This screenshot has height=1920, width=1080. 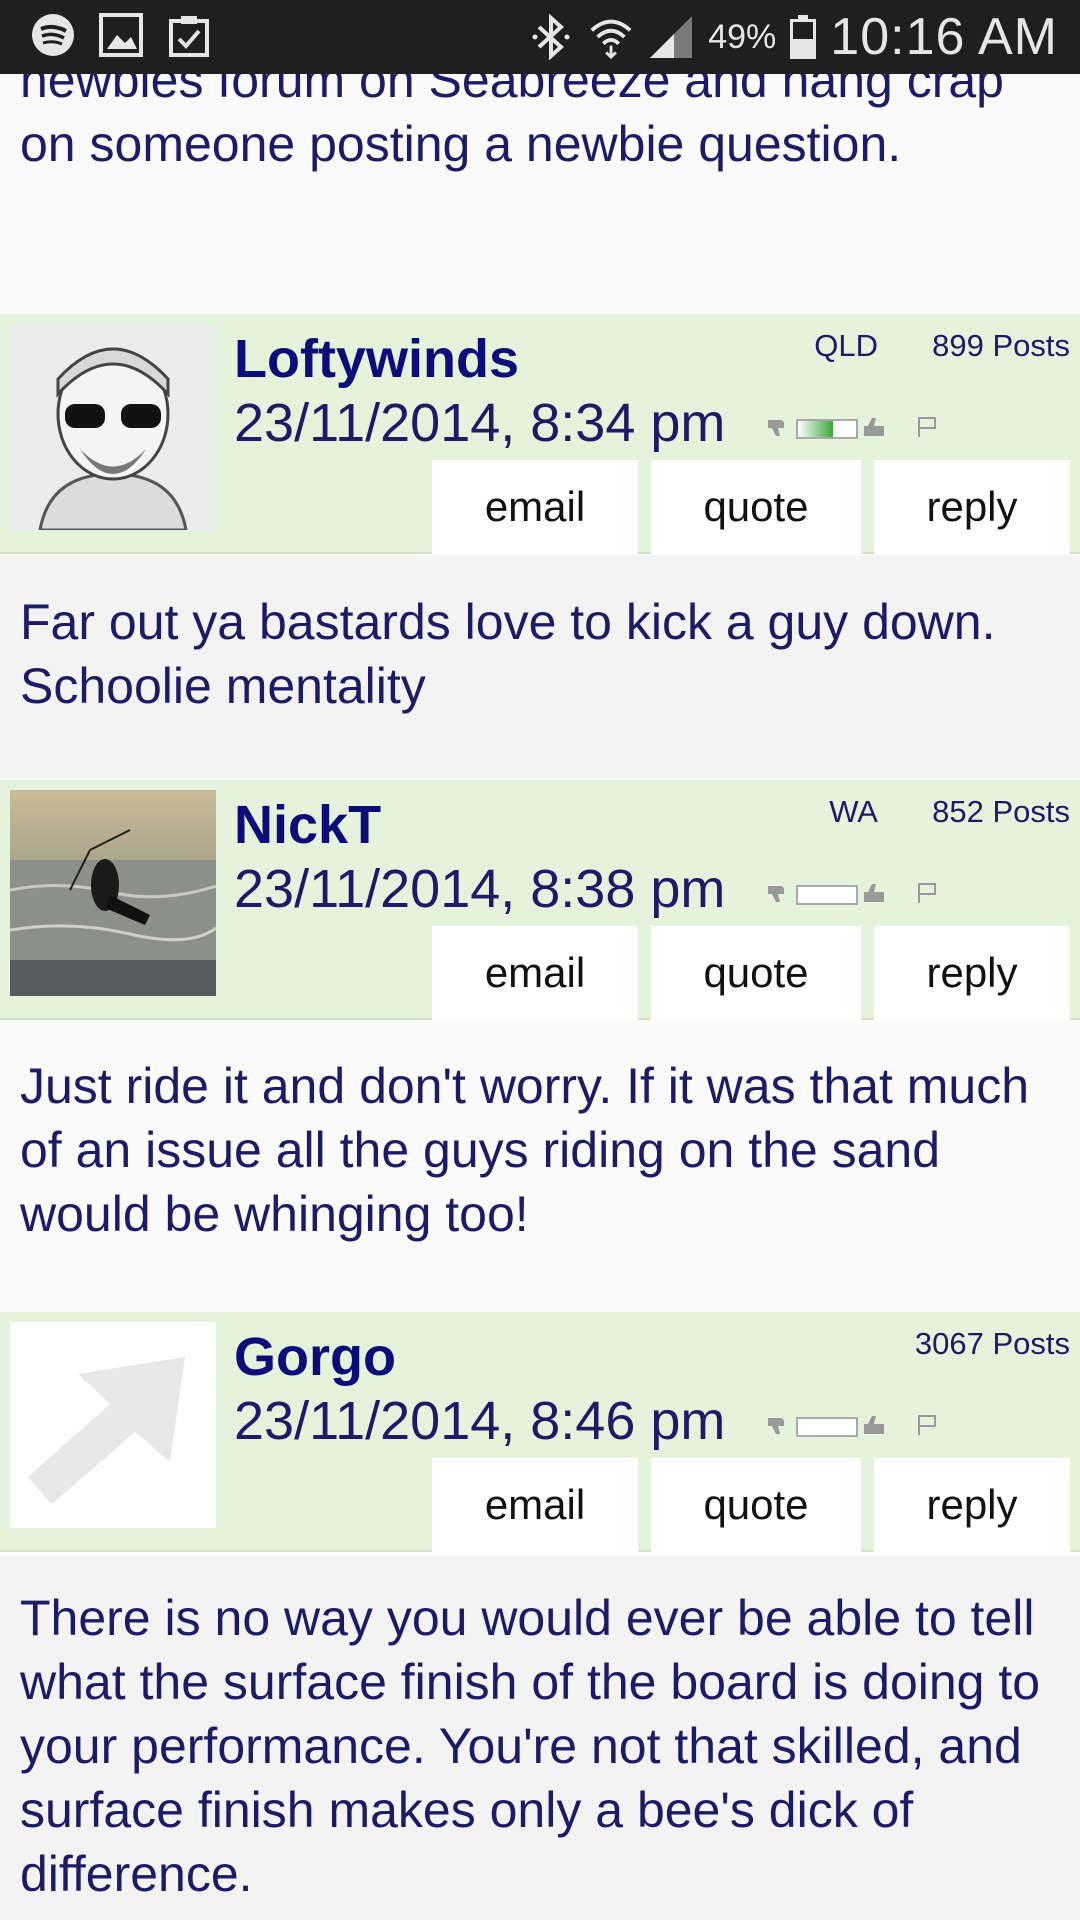 I want to click on gallery-icon, so click(x=121, y=35).